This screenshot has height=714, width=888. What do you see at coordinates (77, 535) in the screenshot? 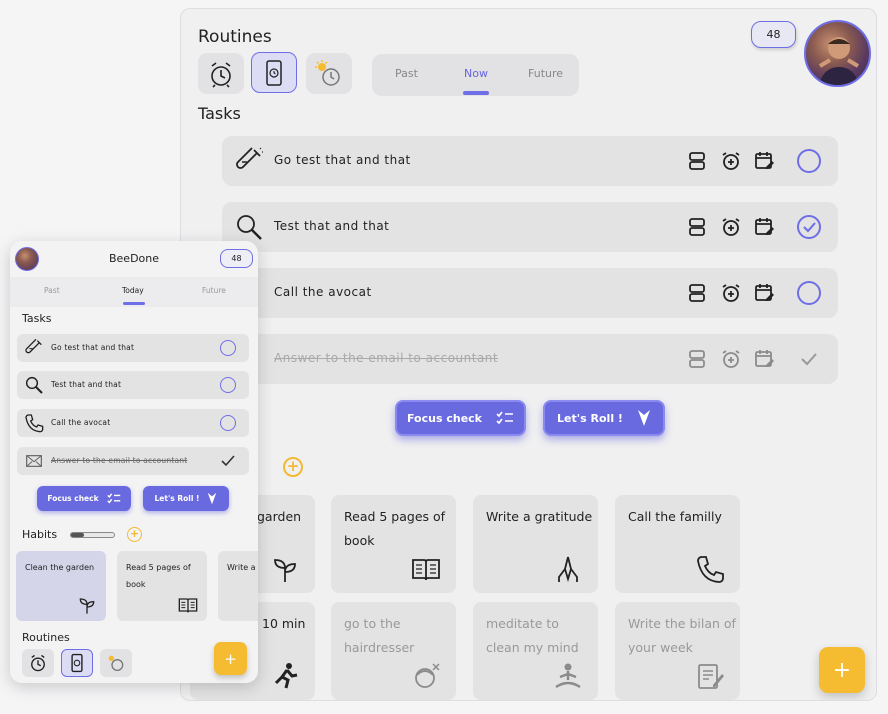
I see `slider-fill` at bounding box center [77, 535].